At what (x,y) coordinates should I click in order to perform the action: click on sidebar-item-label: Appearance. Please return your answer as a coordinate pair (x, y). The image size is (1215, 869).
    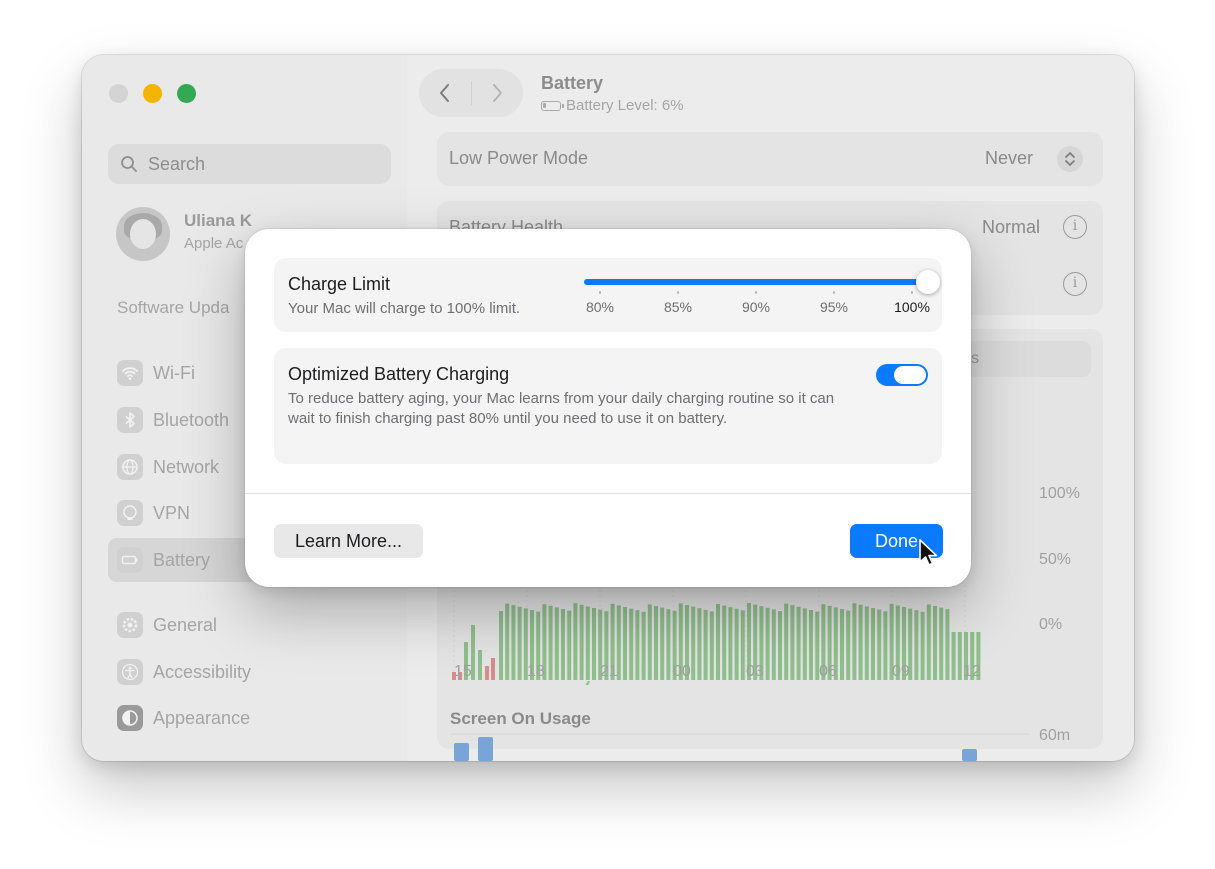
    Looking at the image, I should click on (202, 718).